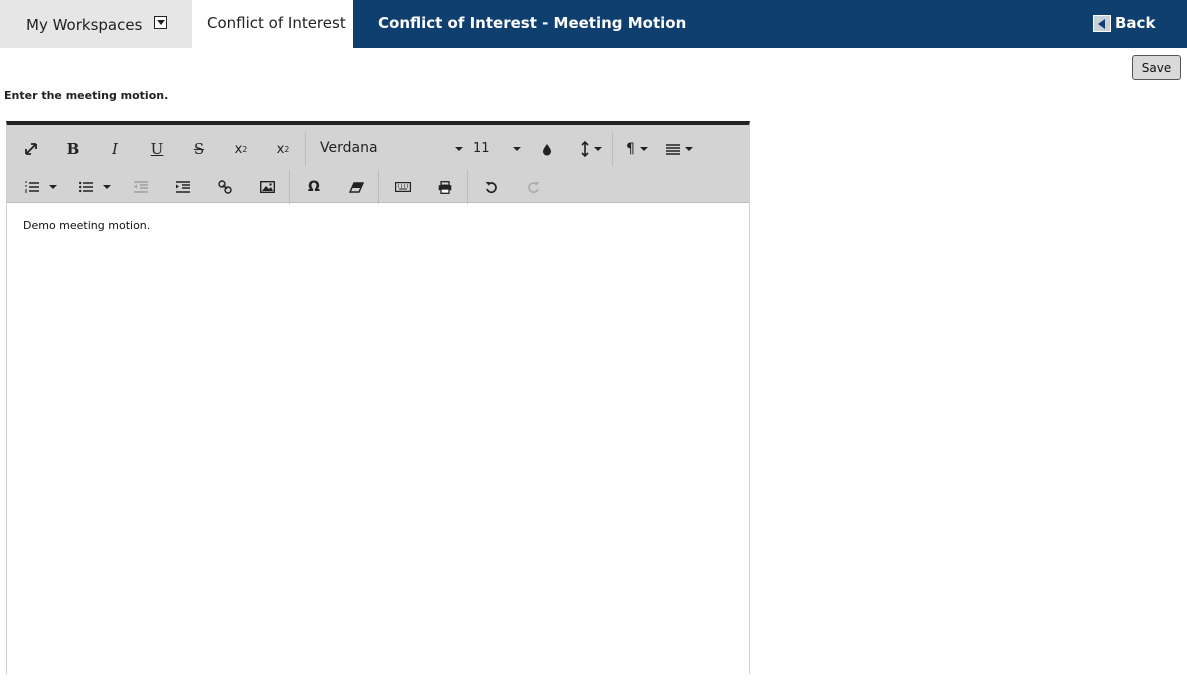 The image size is (1187, 692). What do you see at coordinates (356, 187) in the screenshot?
I see `clear-formatting-icon` at bounding box center [356, 187].